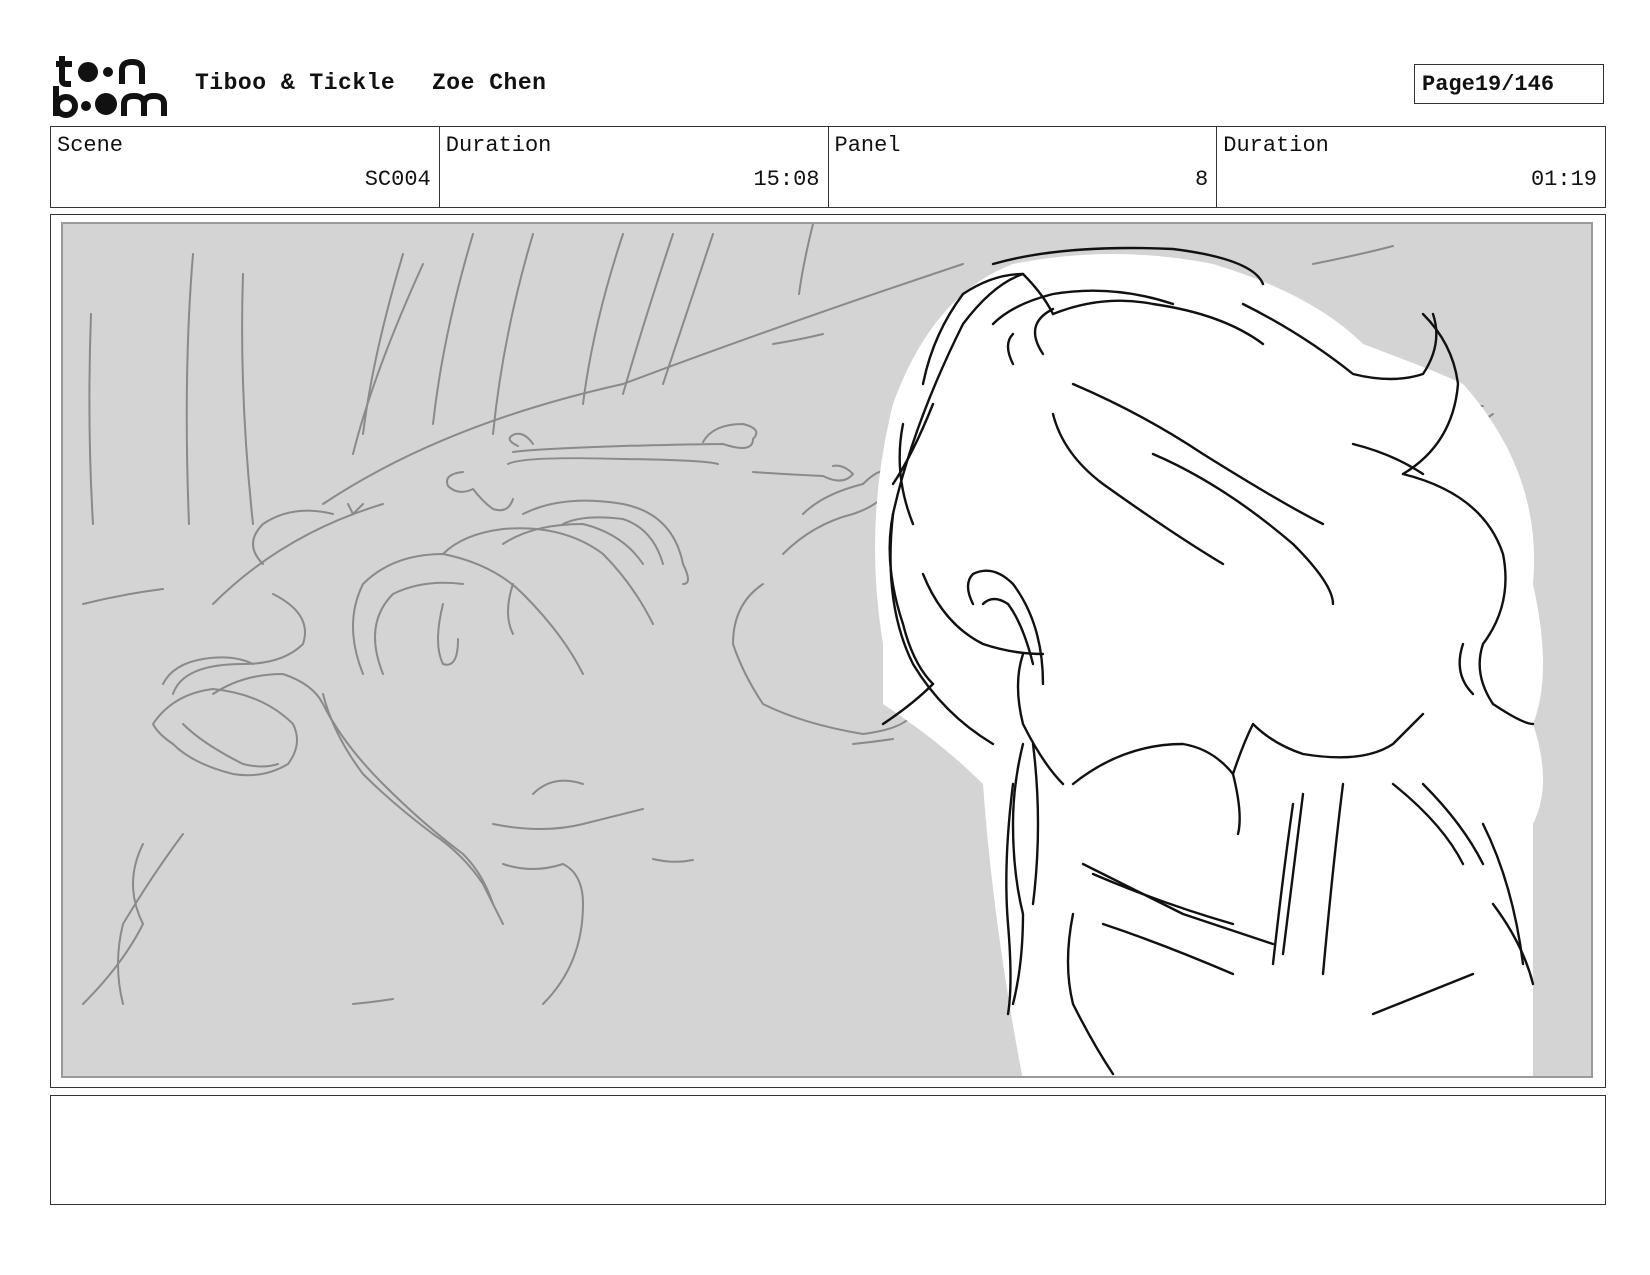 This screenshot has height=1275, width=1650. Describe the element at coordinates (90, 145) in the screenshot. I see `scene-label: Scene` at that location.